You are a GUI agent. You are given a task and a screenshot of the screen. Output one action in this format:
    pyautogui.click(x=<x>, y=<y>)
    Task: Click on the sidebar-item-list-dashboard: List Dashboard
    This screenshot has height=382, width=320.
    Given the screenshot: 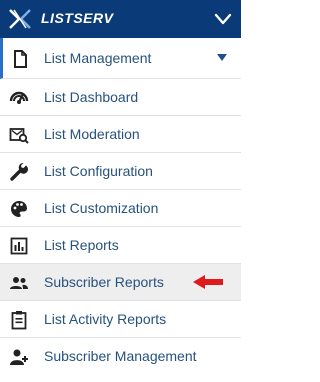 What is the action you would take?
    pyautogui.click(x=120, y=97)
    